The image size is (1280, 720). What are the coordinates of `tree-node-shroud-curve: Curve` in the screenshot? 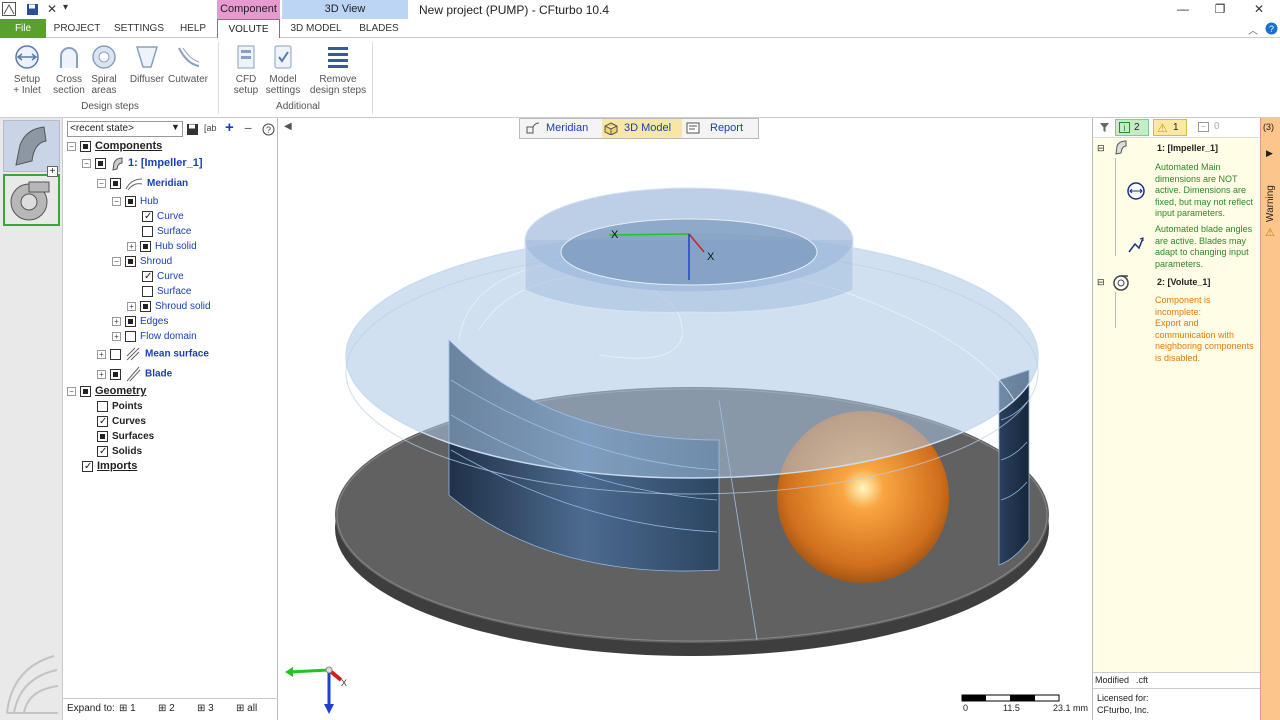 It's located at (163, 276).